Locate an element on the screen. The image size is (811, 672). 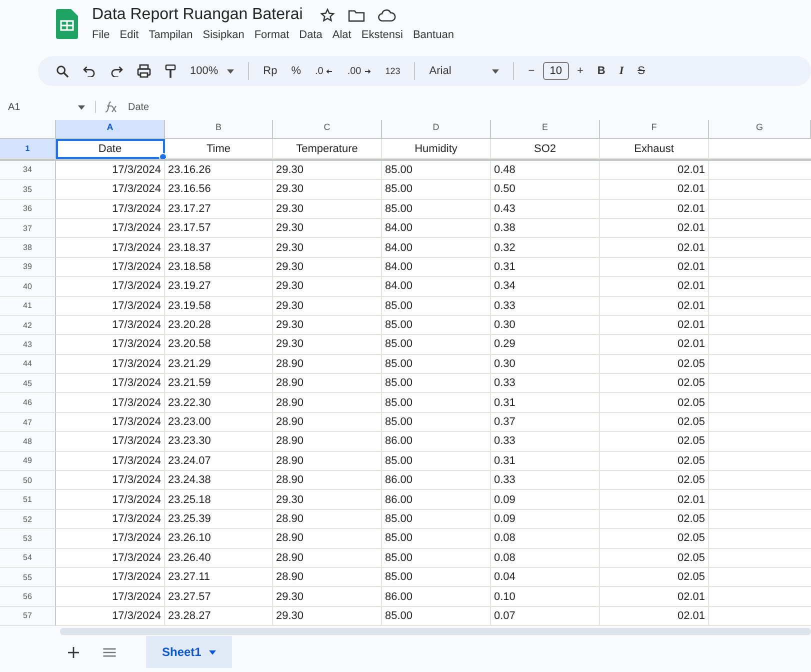
row-header: 52 is located at coordinates (28, 520).